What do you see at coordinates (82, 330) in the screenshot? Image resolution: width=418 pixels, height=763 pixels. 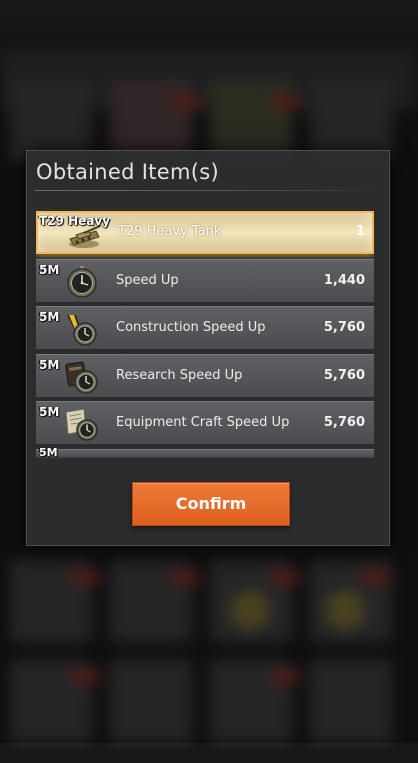 I see `construction-stopwatch-icon` at bounding box center [82, 330].